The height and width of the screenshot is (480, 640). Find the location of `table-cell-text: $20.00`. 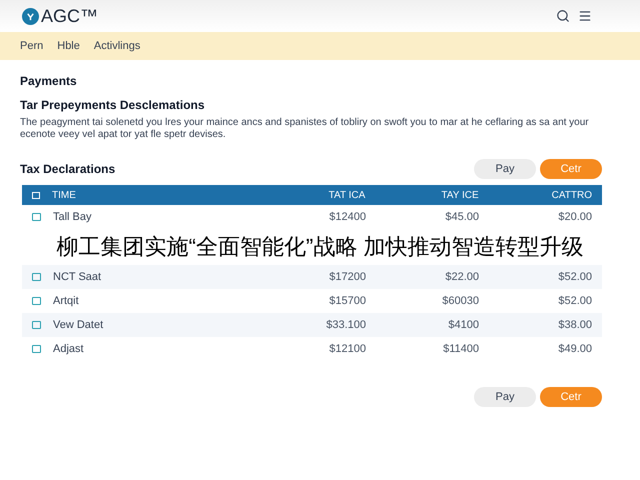

table-cell-text: $20.00 is located at coordinates (574, 217).